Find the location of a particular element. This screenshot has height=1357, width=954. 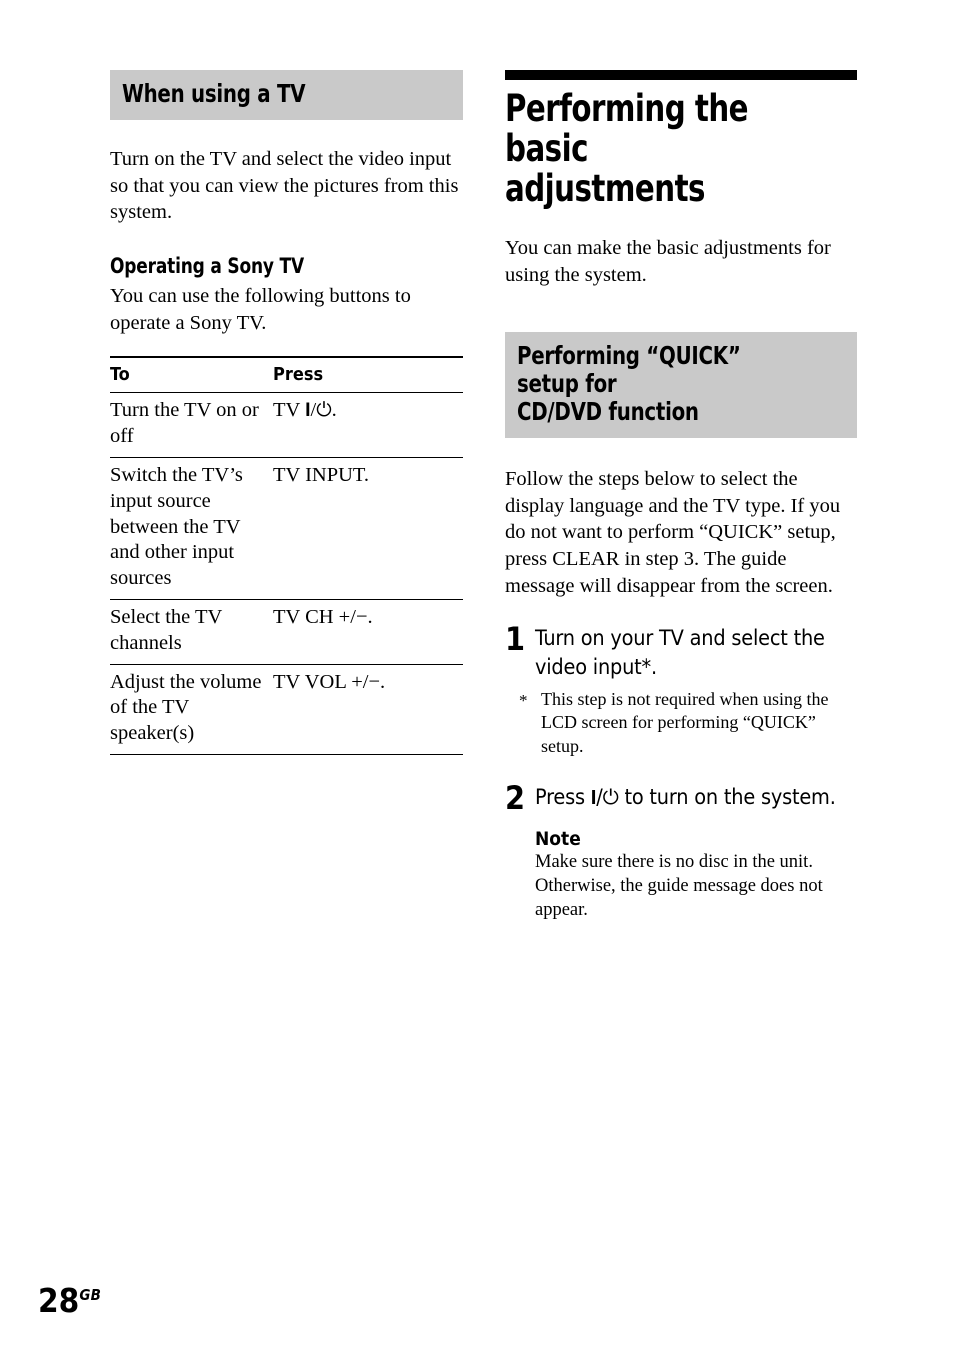

press-value-power: TV I/⏻. is located at coordinates (305, 410).